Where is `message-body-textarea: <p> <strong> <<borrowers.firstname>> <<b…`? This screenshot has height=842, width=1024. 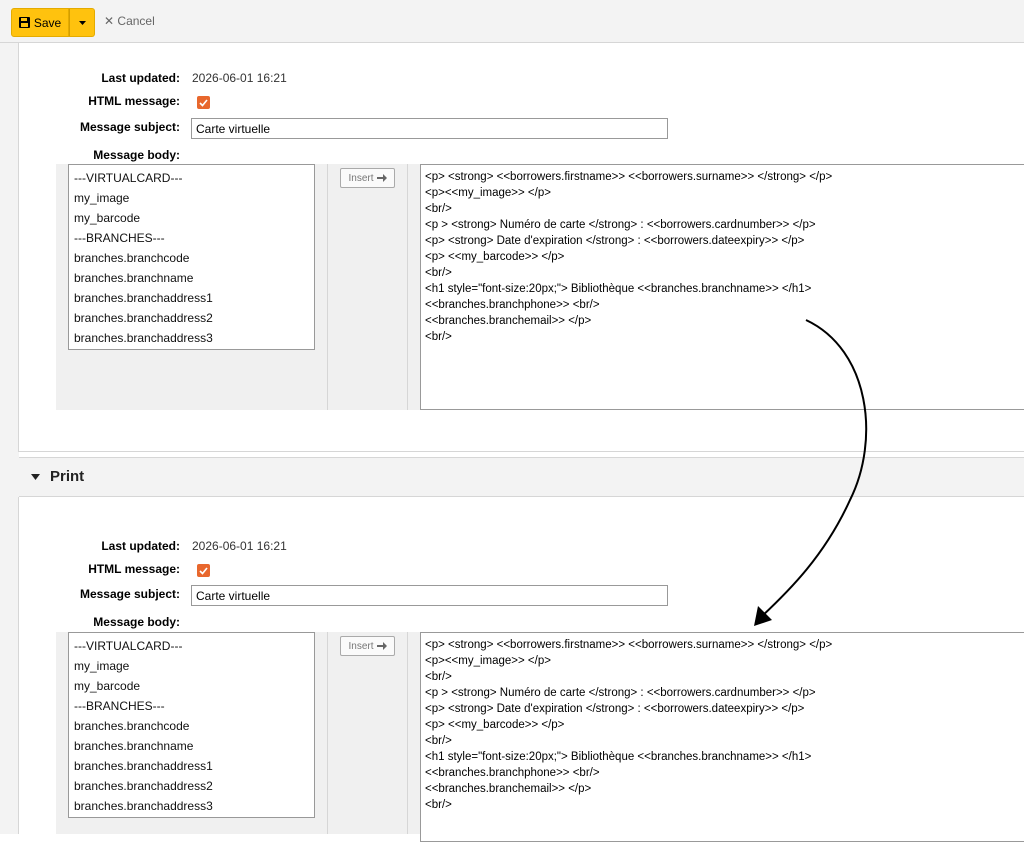
message-body-textarea: <p> <strong> <<borrowers.firstname>> <<b… is located at coordinates (722, 737).